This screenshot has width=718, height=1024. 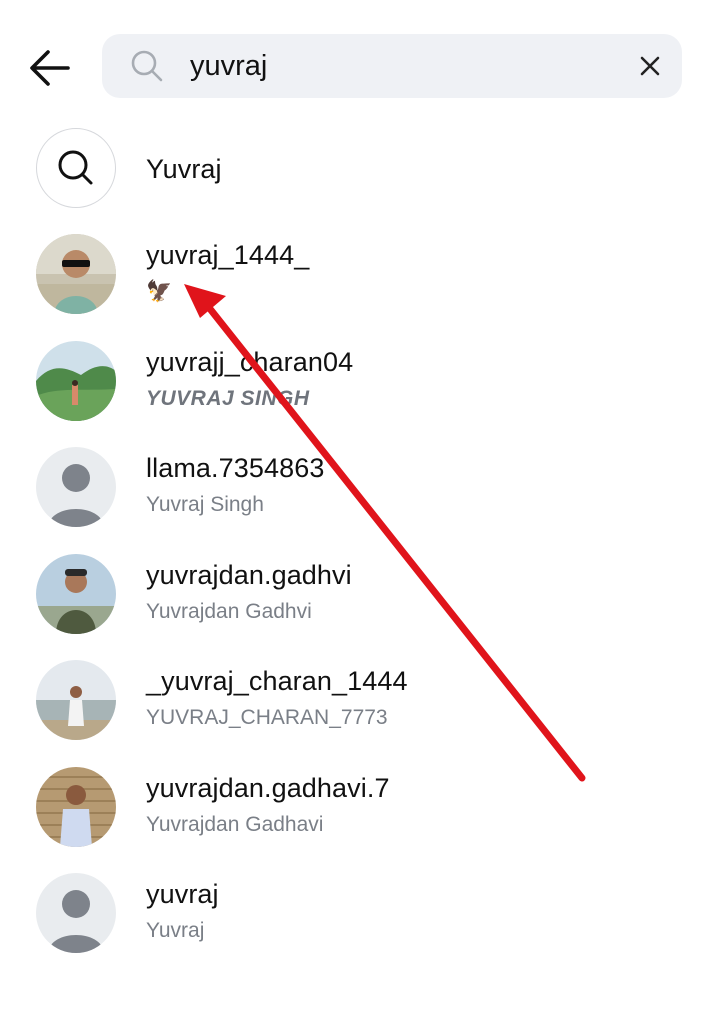 I want to click on result-row: yuvraj_1444_ 🦅, so click(x=359, y=287).